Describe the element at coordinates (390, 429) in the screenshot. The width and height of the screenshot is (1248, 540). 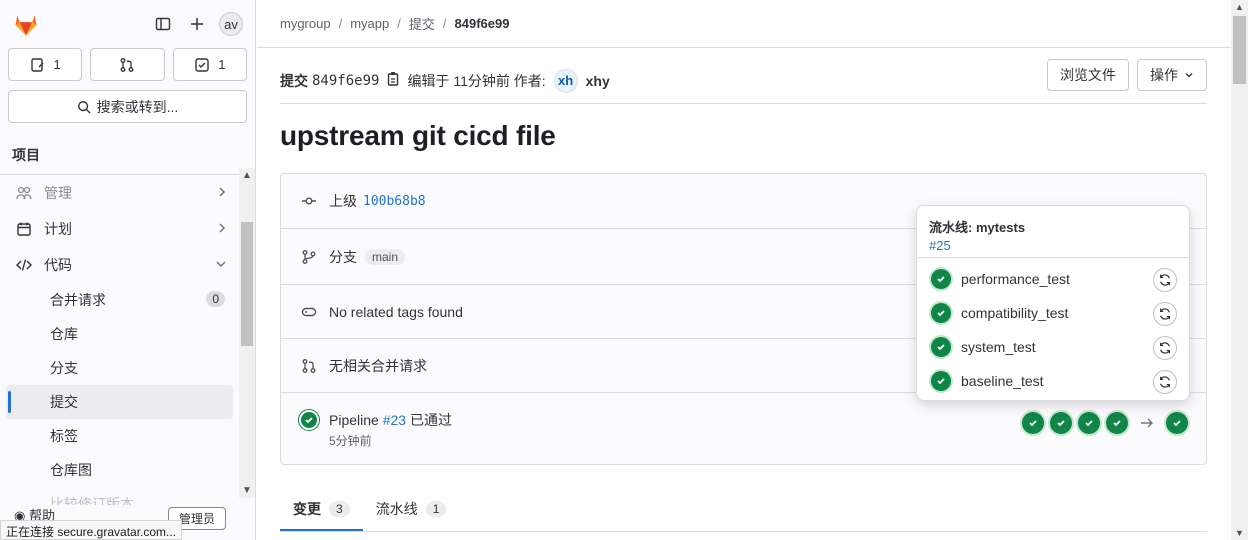
I see `pipeline-info: Pipeline #23 已通过 5分钟前` at that location.